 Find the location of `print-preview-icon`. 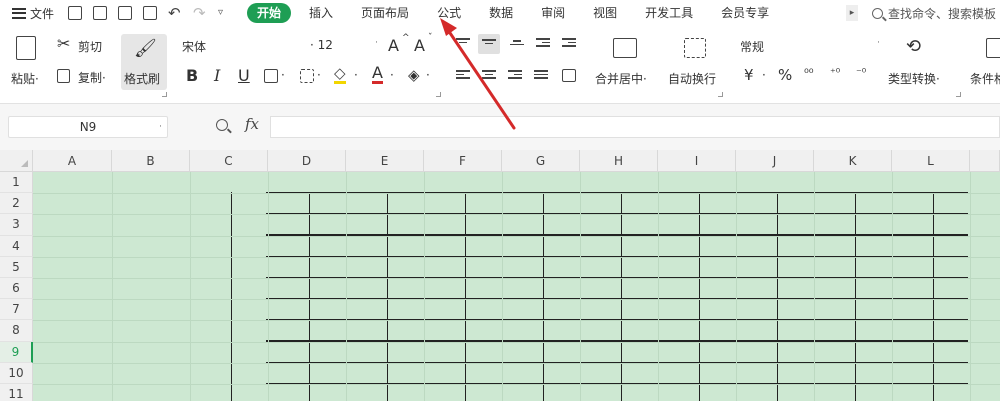

print-preview-icon is located at coordinates (150, 13).